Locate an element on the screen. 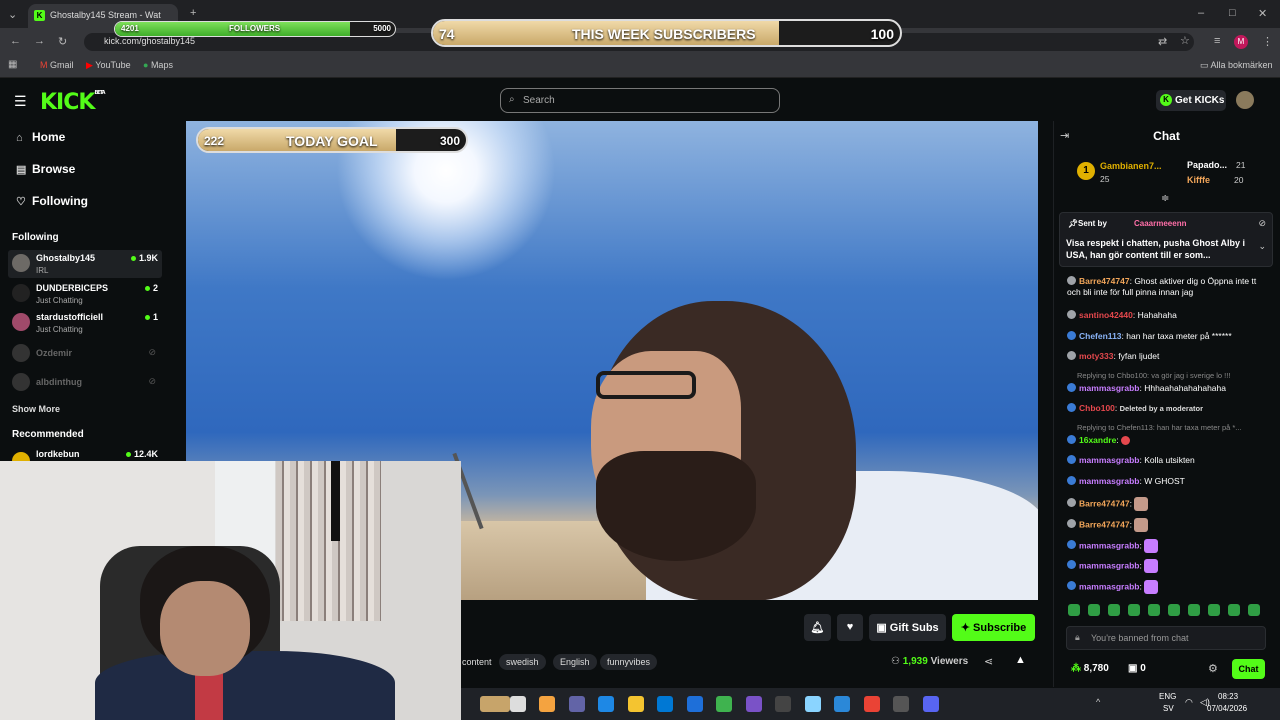  sidebar-item-home: ⌂ Home is located at coordinates (40, 137).